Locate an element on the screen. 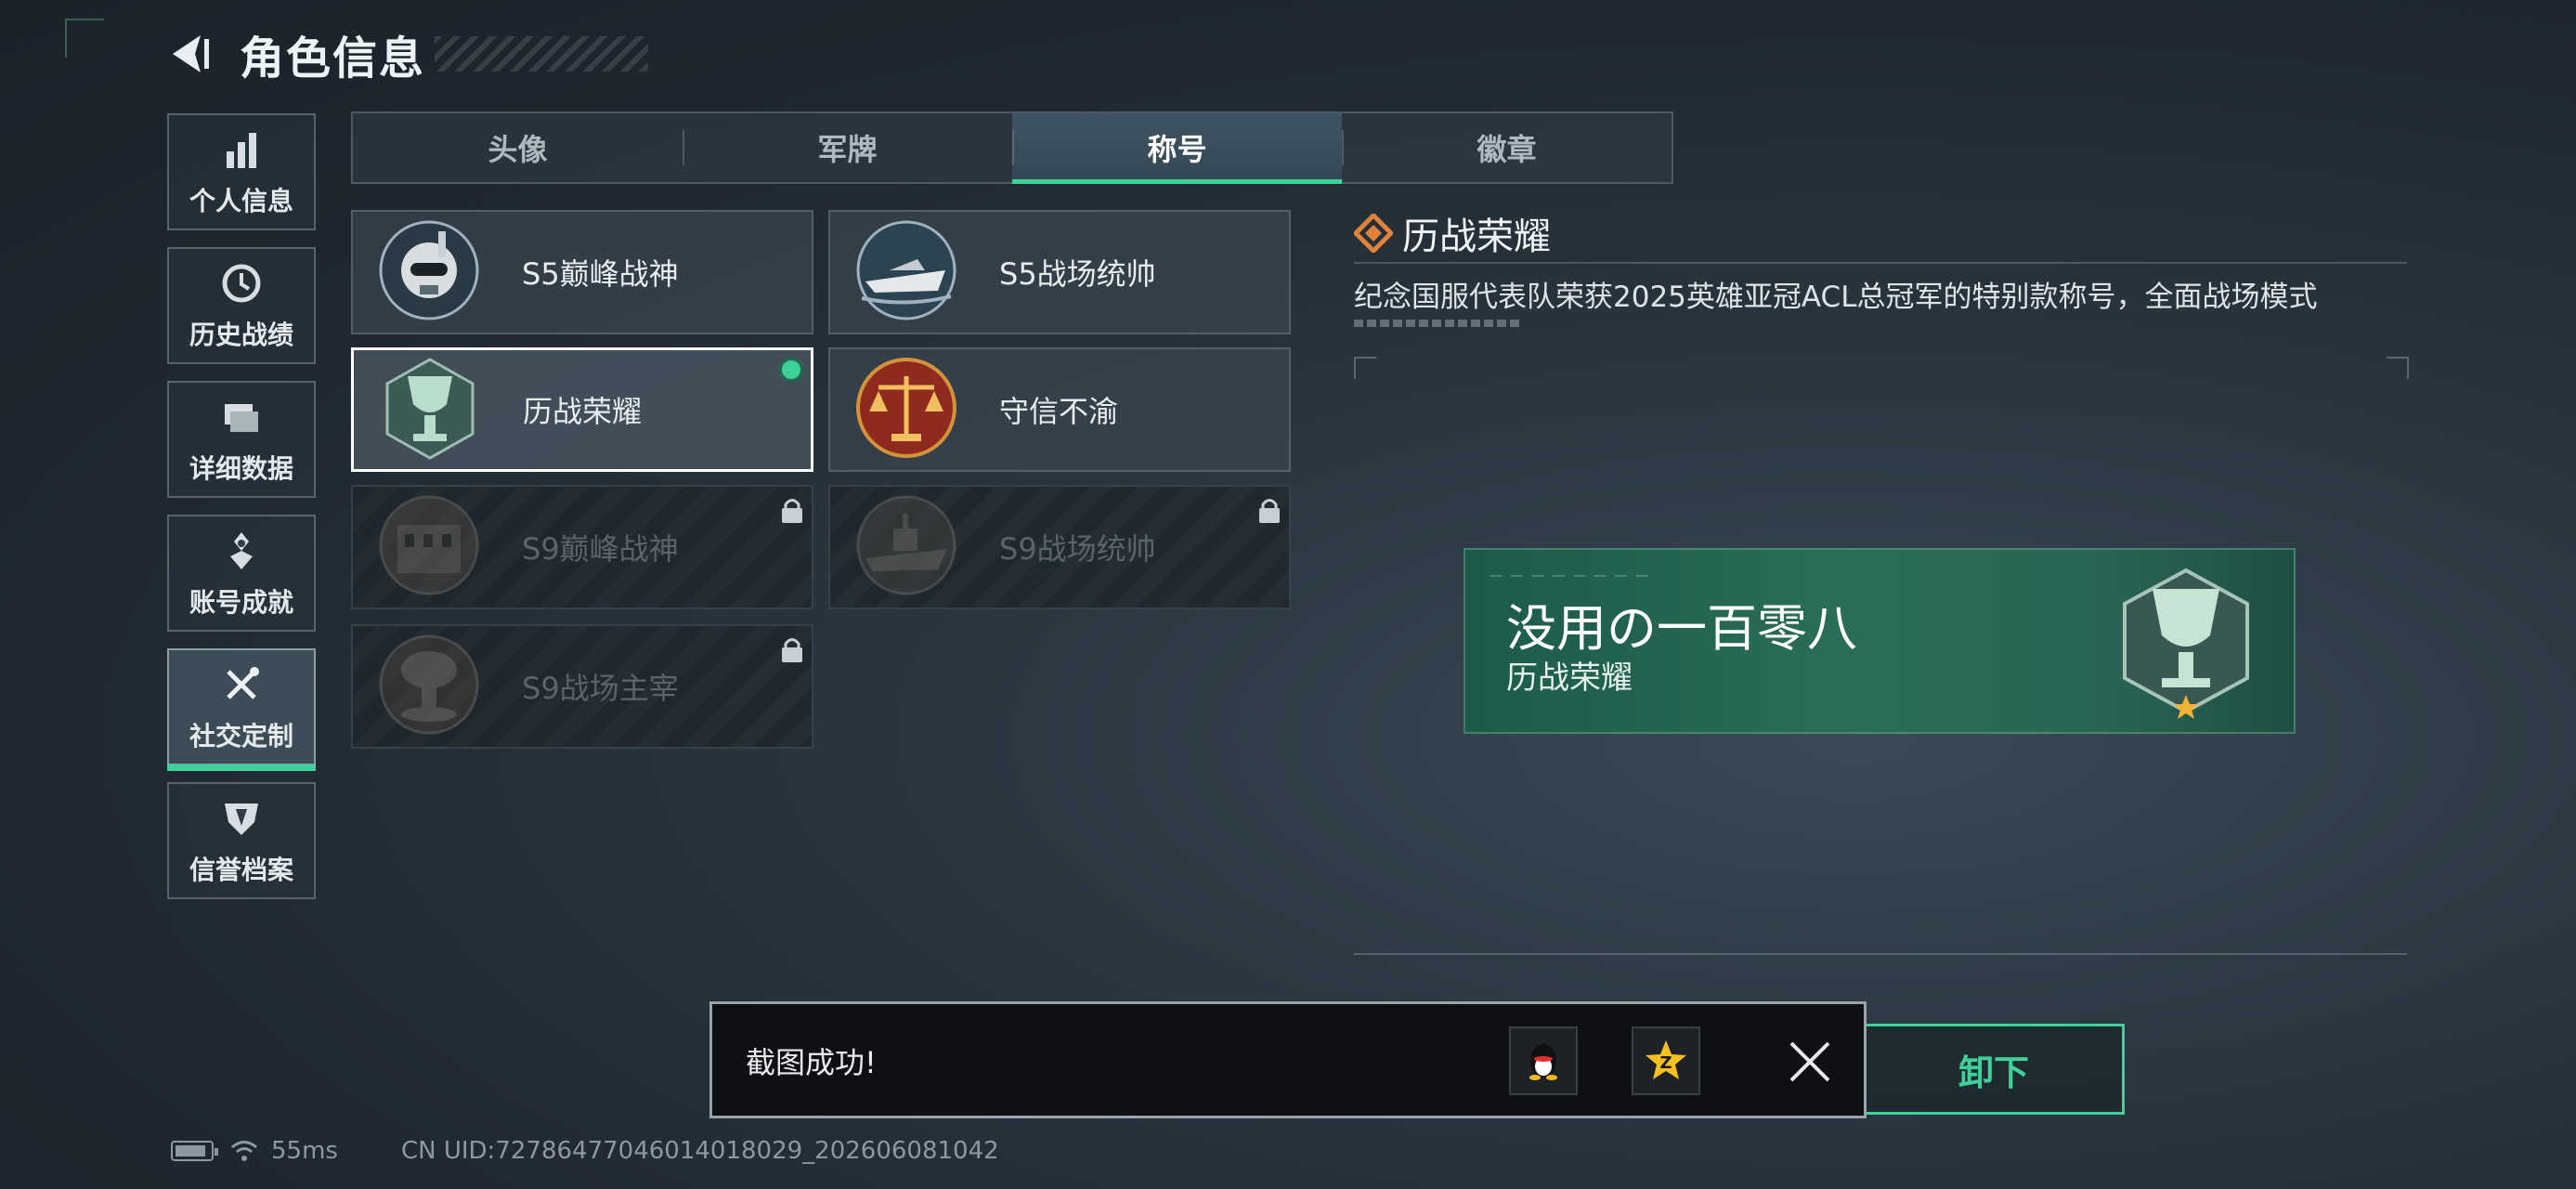  warship-badge-icon is located at coordinates (906, 545).